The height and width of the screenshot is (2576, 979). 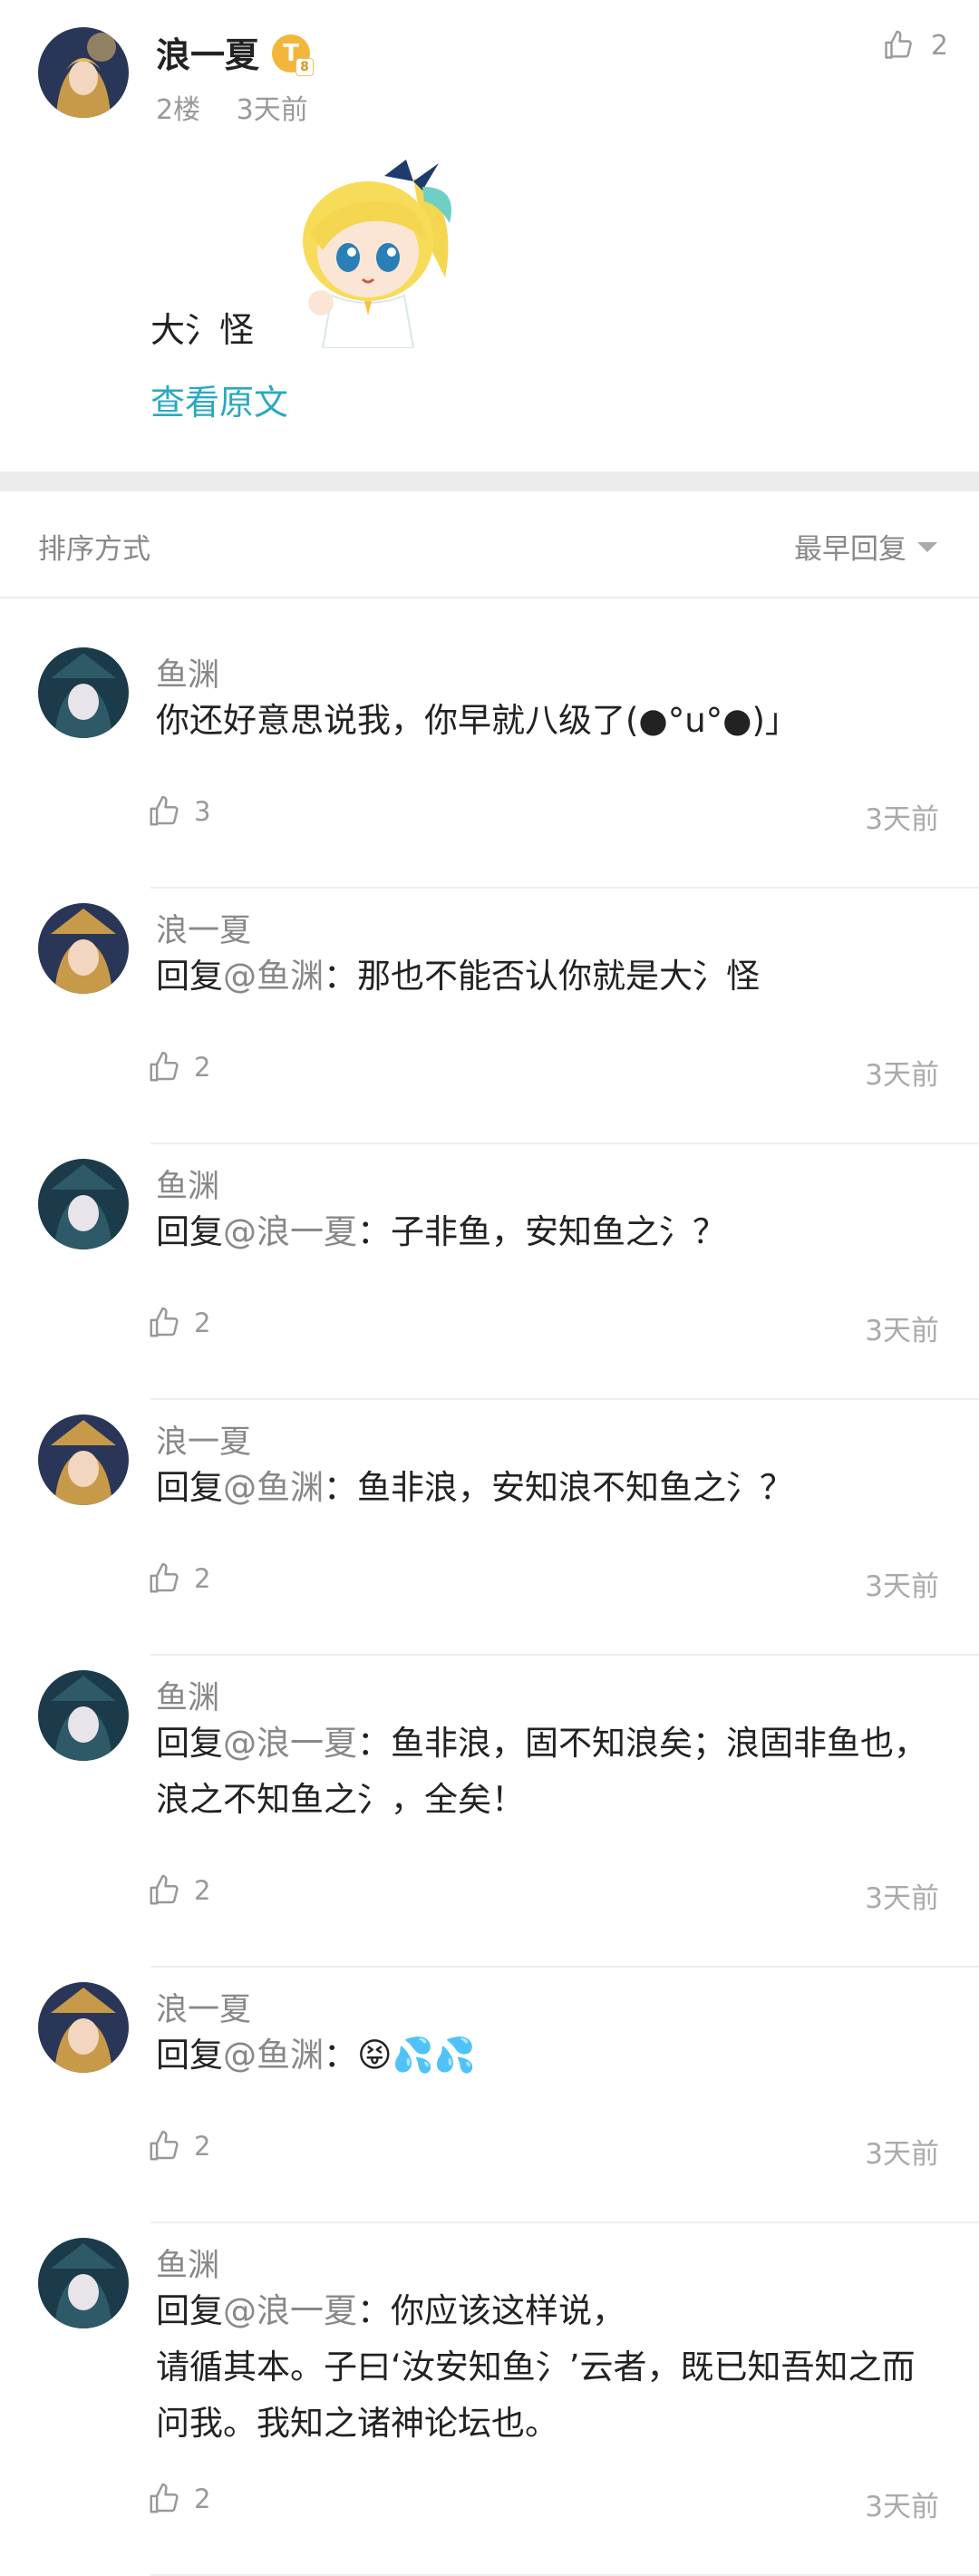 I want to click on reply-text: 回复@鱼渊：鱼非浪，安知浪不知鱼之氵？, so click(x=545, y=1488).